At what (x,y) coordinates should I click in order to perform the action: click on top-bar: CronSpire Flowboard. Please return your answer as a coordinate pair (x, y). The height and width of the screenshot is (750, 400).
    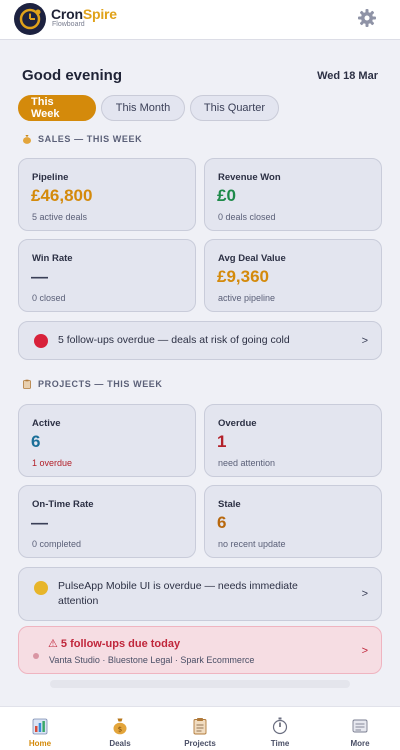
    Looking at the image, I should click on (200, 20).